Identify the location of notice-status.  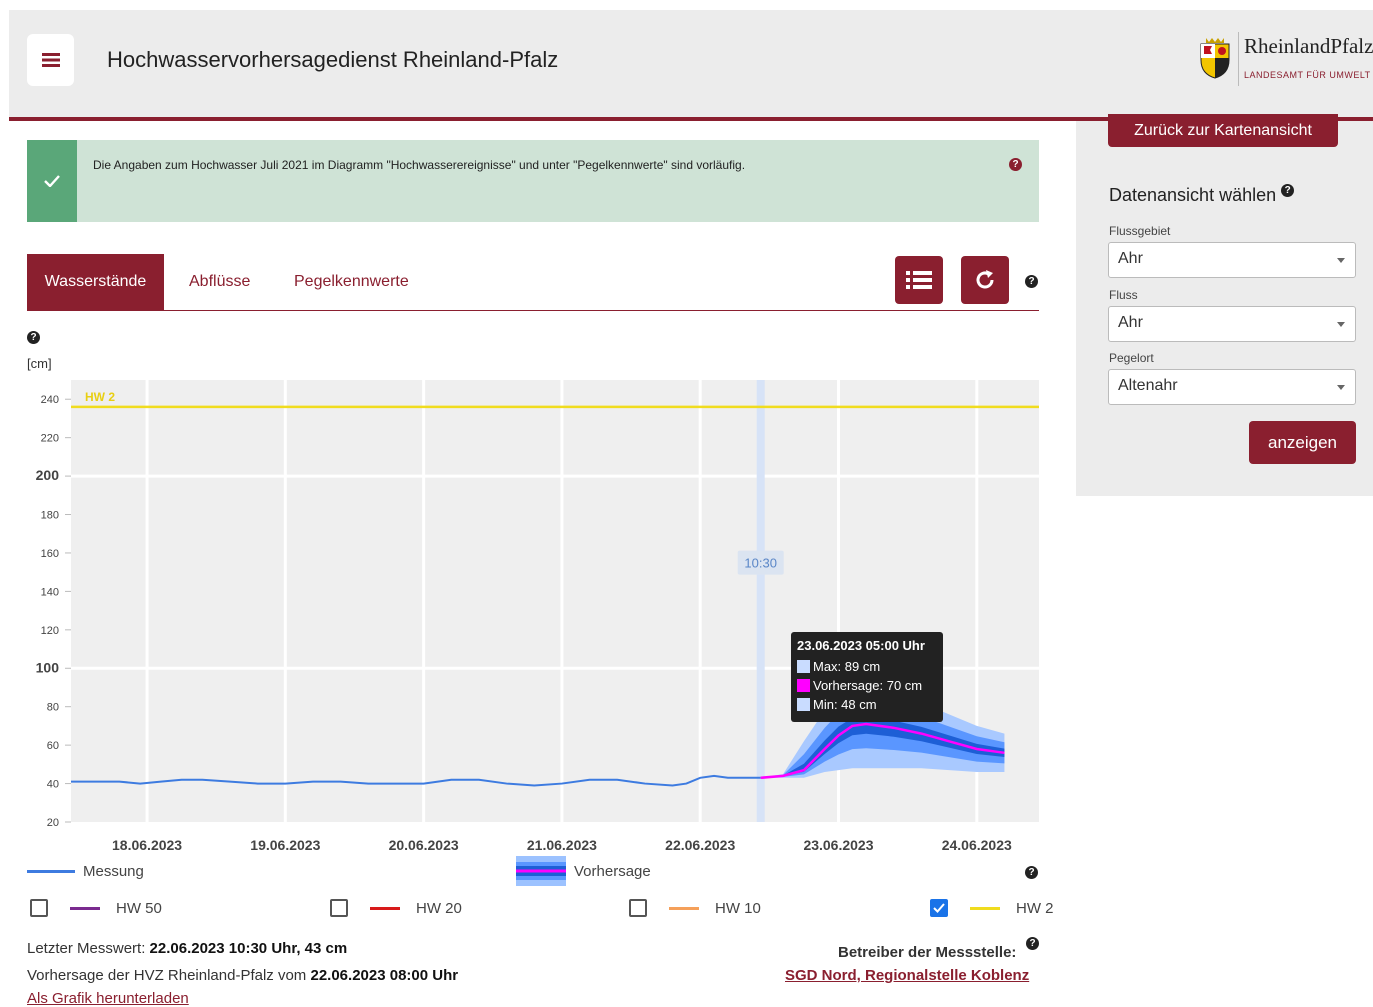
(52, 181).